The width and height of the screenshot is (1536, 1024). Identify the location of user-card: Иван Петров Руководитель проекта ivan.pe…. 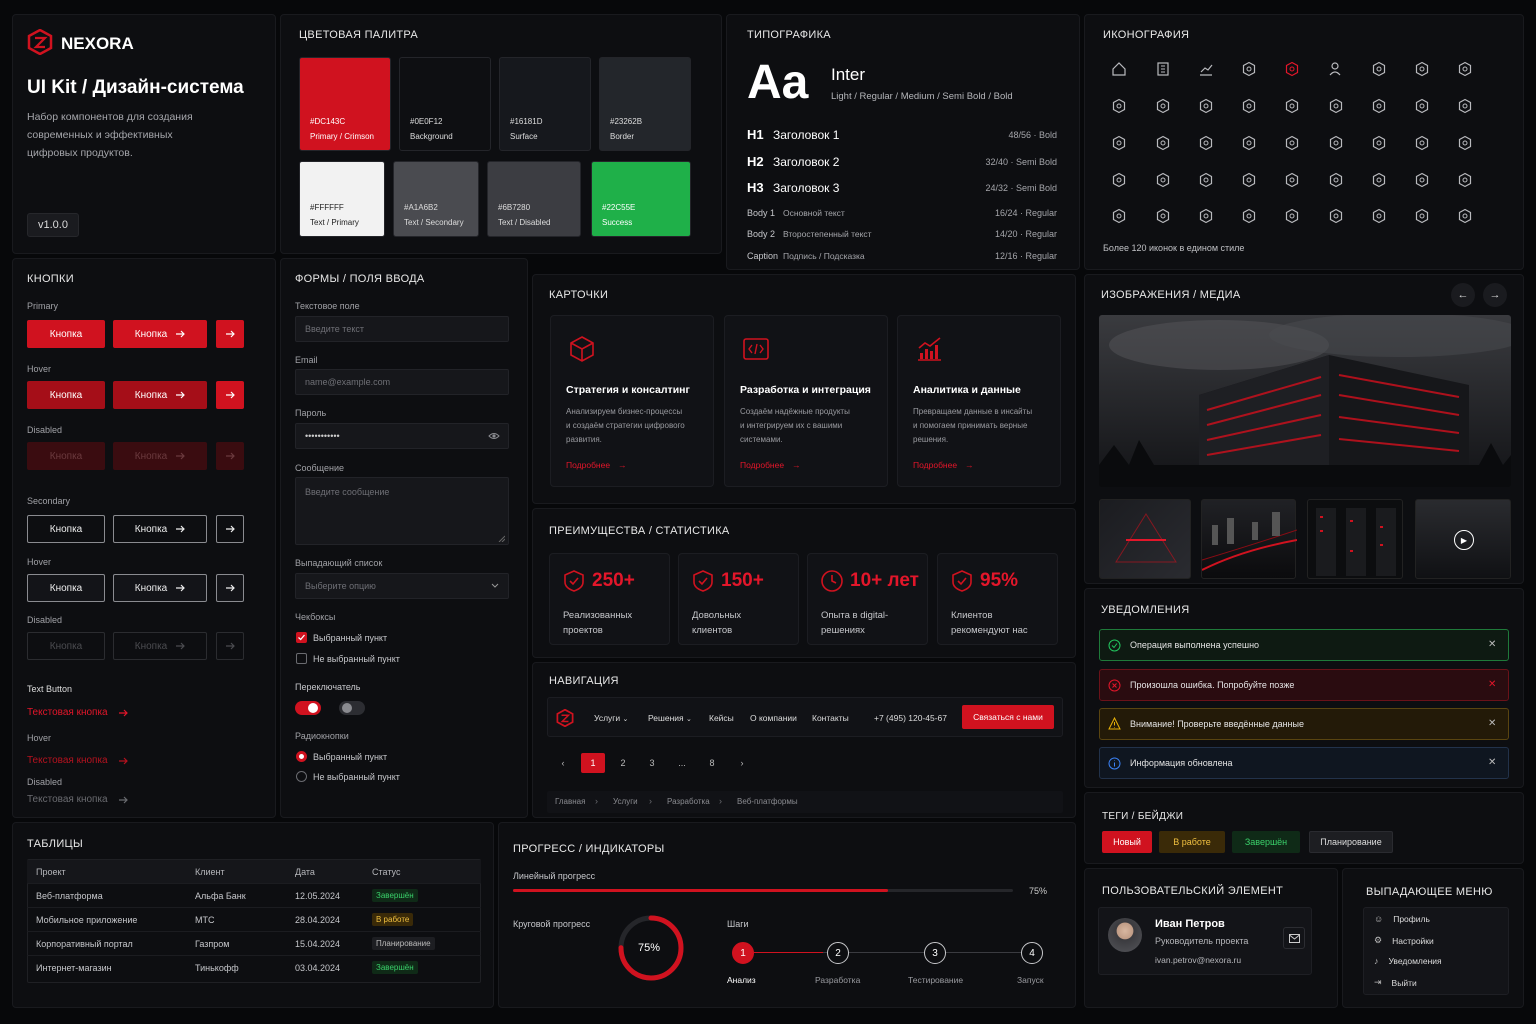
(1205, 941).